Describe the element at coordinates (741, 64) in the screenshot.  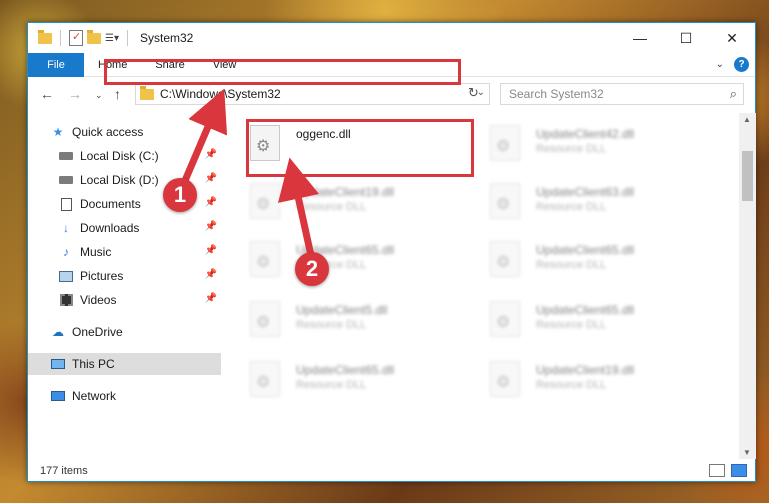
I see `help-icon: ?` at that location.